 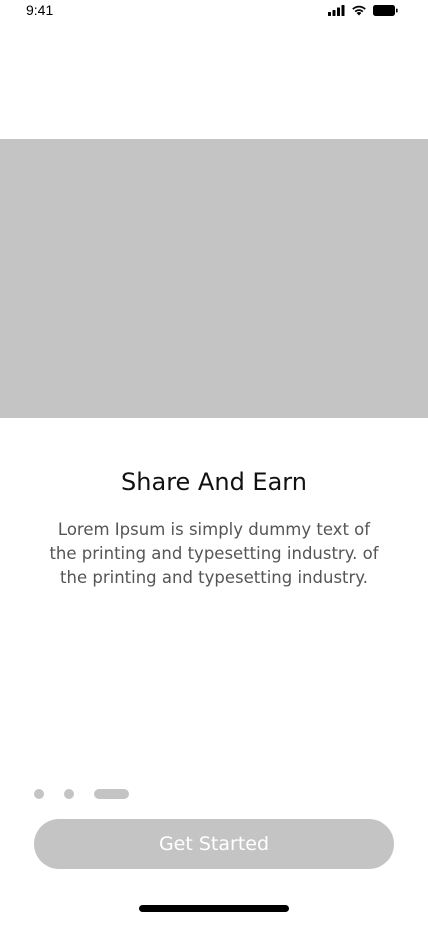 I want to click on page-dot-3-active, so click(x=111, y=794).